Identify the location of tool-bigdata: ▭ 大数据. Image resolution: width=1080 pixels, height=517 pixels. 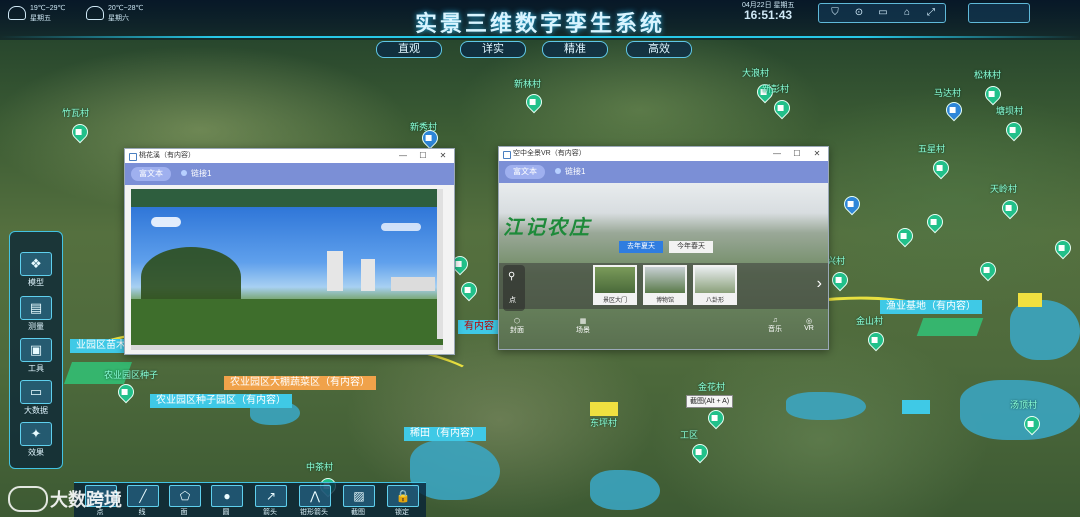
(36, 399).